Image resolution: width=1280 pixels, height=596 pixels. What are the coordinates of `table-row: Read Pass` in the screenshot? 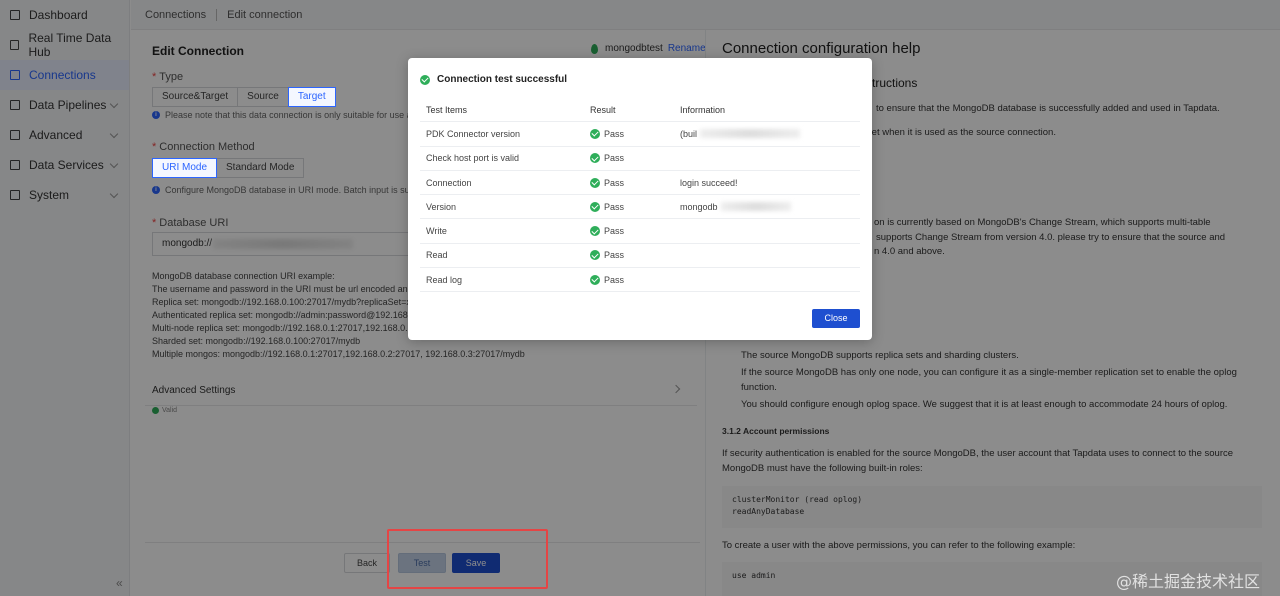 It's located at (640, 256).